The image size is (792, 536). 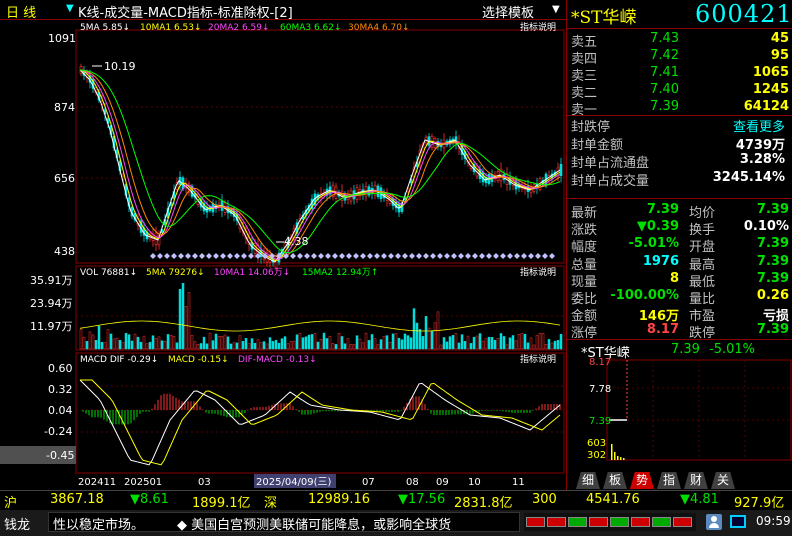 I want to click on period-label: 日 线, so click(x=21, y=11).